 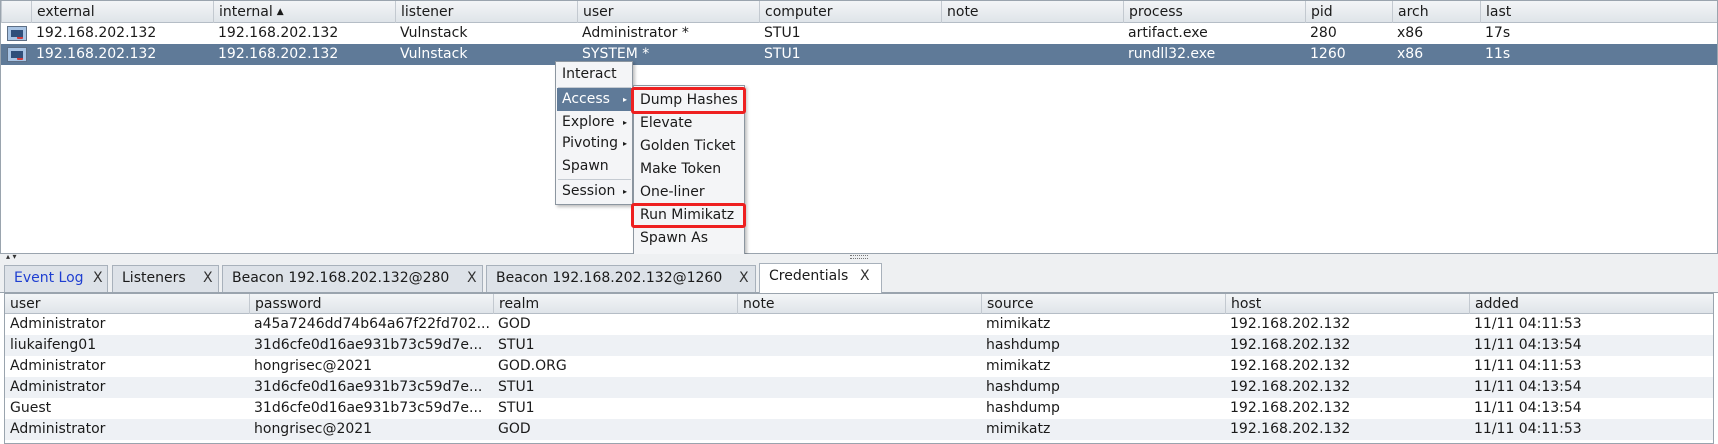 I want to click on column-header-computer: computer, so click(x=850, y=12).